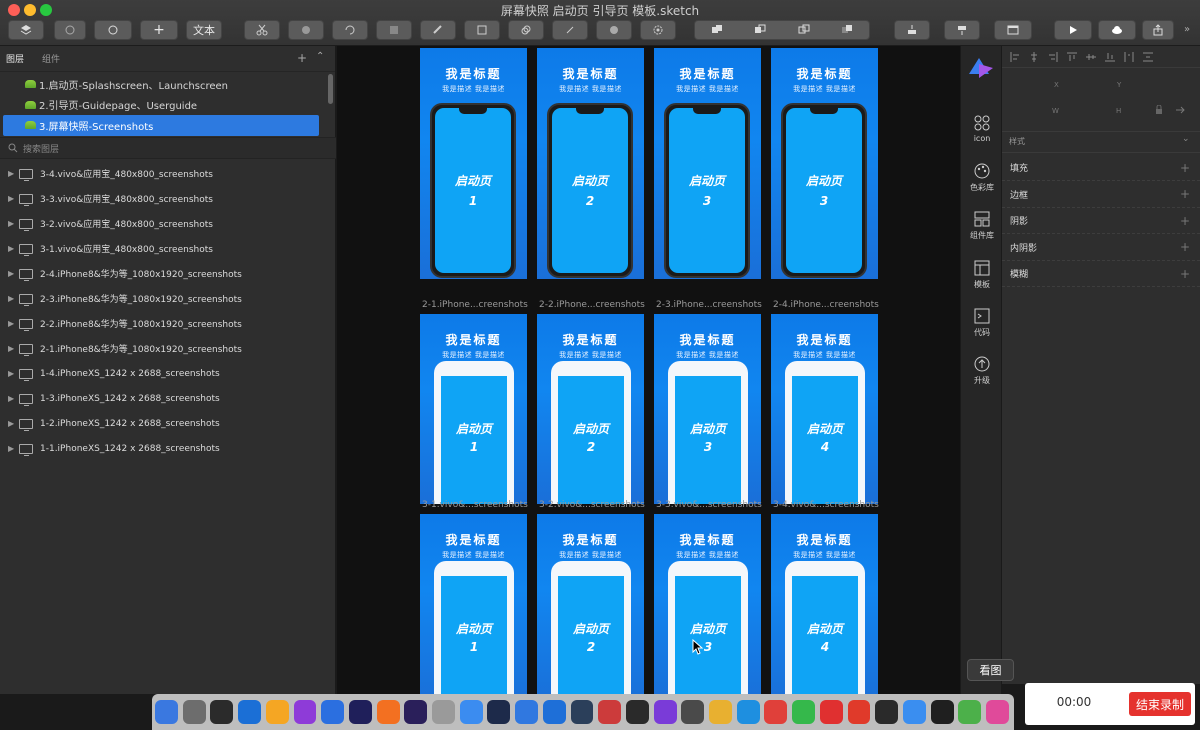 The width and height of the screenshot is (1200, 730). Describe the element at coordinates (262, 30) in the screenshot. I see `scissors-button` at that location.